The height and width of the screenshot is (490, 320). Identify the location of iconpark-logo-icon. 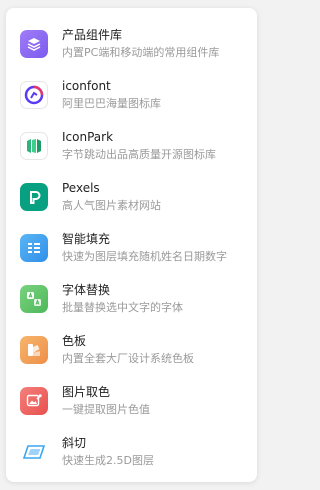
(34, 145).